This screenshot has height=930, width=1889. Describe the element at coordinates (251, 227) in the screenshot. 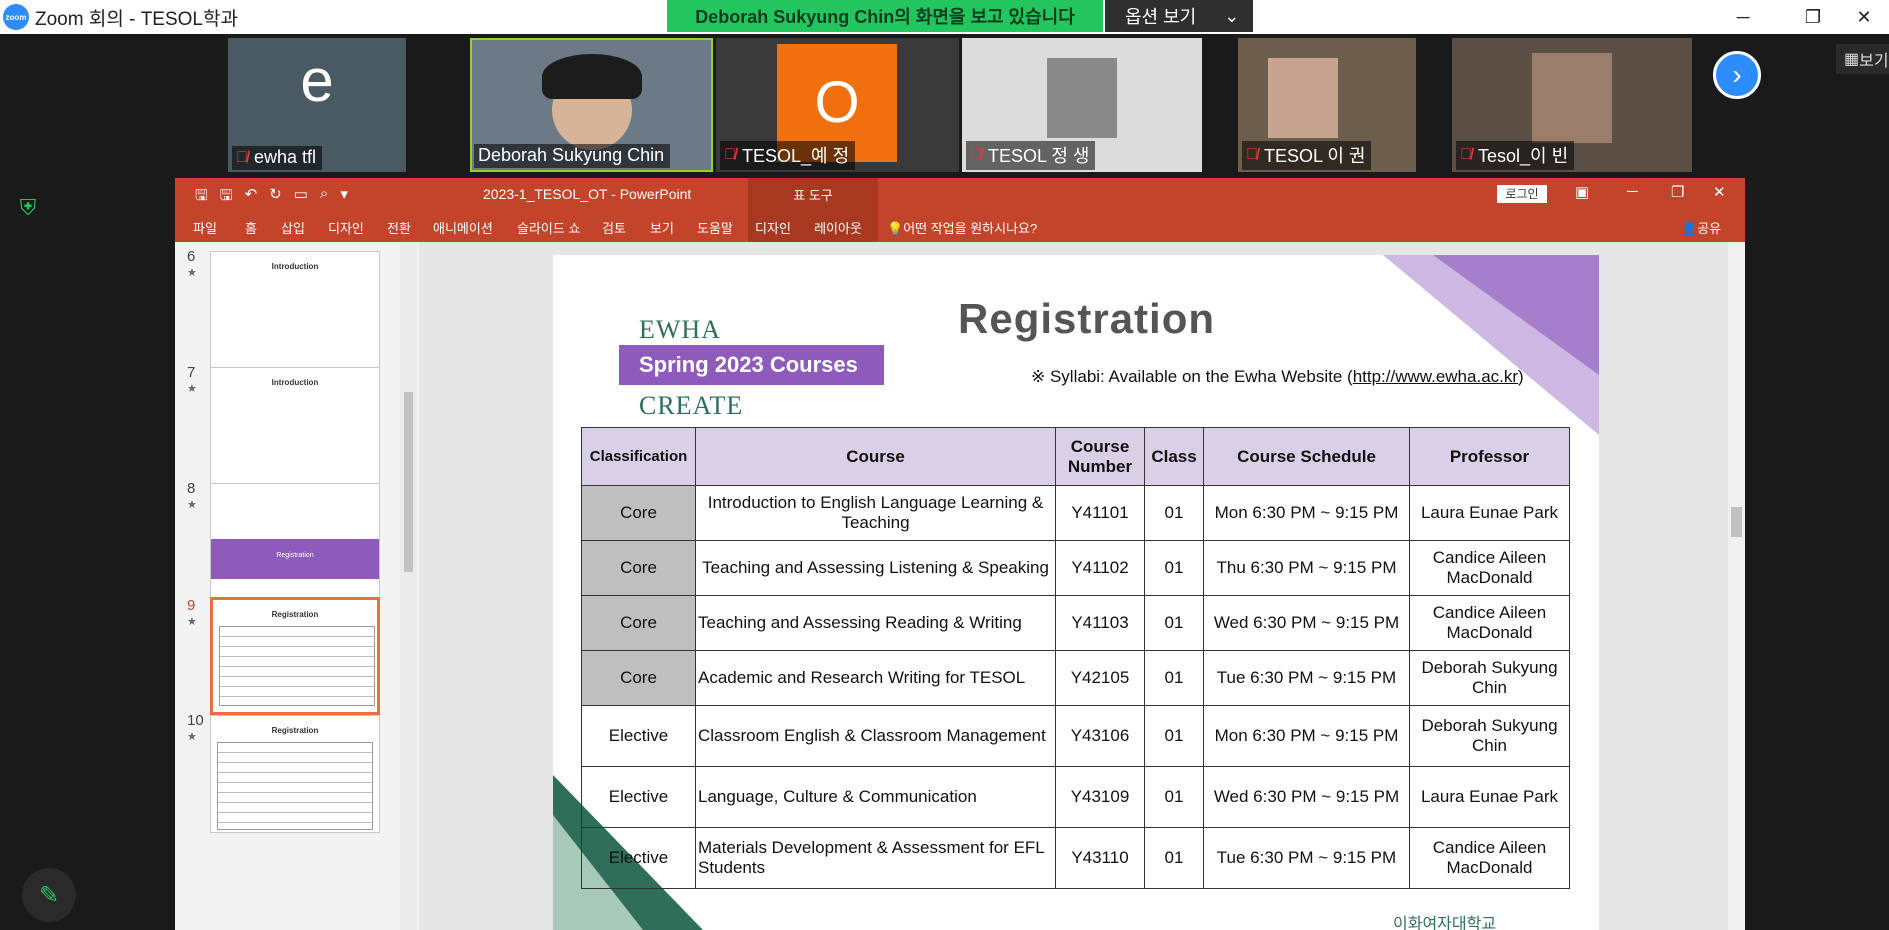

I see `tab-home: 홈` at that location.